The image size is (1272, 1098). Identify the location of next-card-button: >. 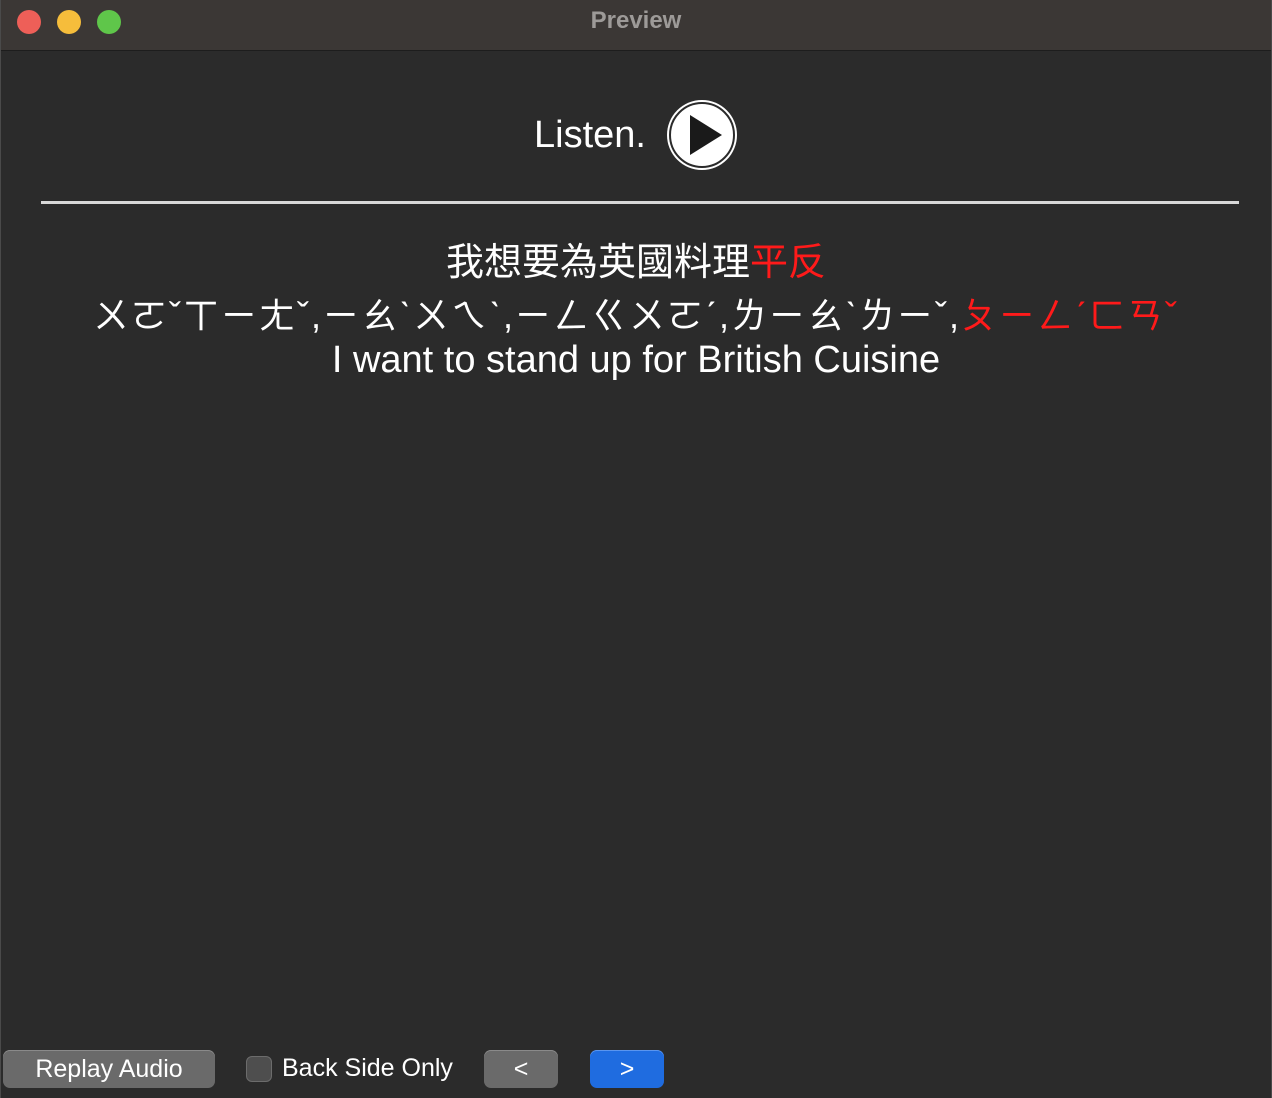
(627, 1069).